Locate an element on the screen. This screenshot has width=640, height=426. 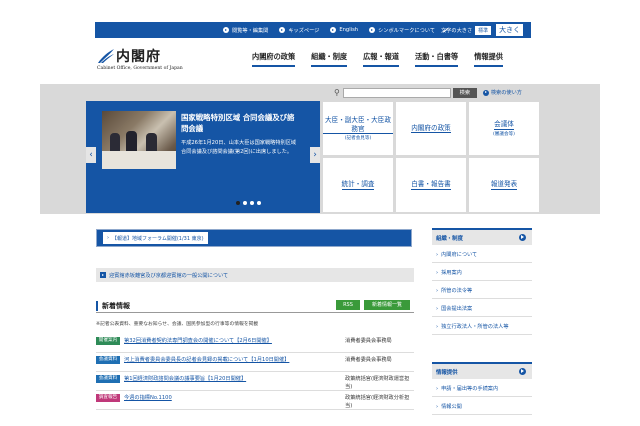
search-howto-link: 検索の使い方 is located at coordinates (502, 92).